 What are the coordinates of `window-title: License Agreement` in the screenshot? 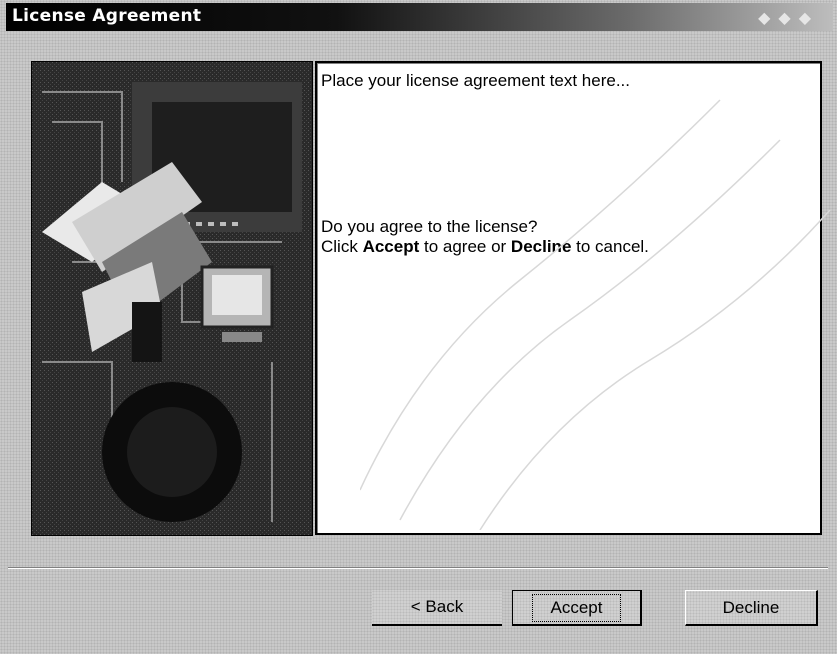 It's located at (107, 16).